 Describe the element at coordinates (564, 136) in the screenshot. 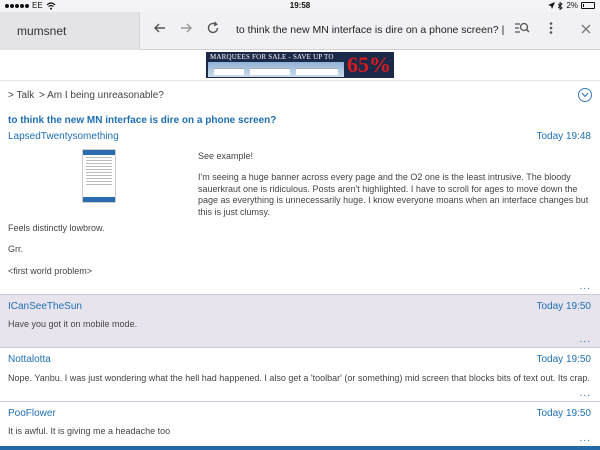

I see `post-time: Today 19:48` at that location.